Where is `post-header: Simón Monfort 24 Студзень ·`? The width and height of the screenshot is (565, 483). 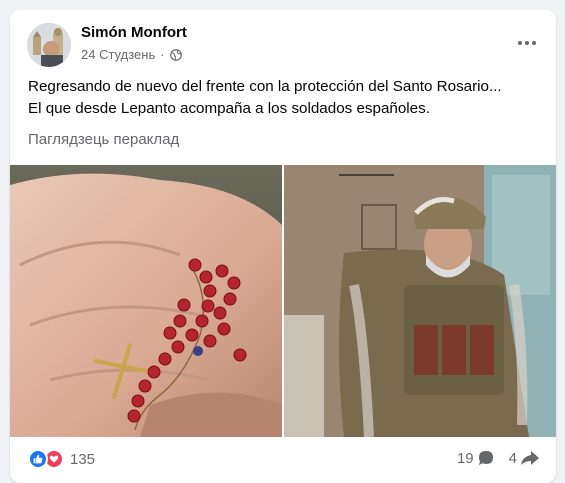
post-header: Simón Monfort 24 Студзень · is located at coordinates (283, 41).